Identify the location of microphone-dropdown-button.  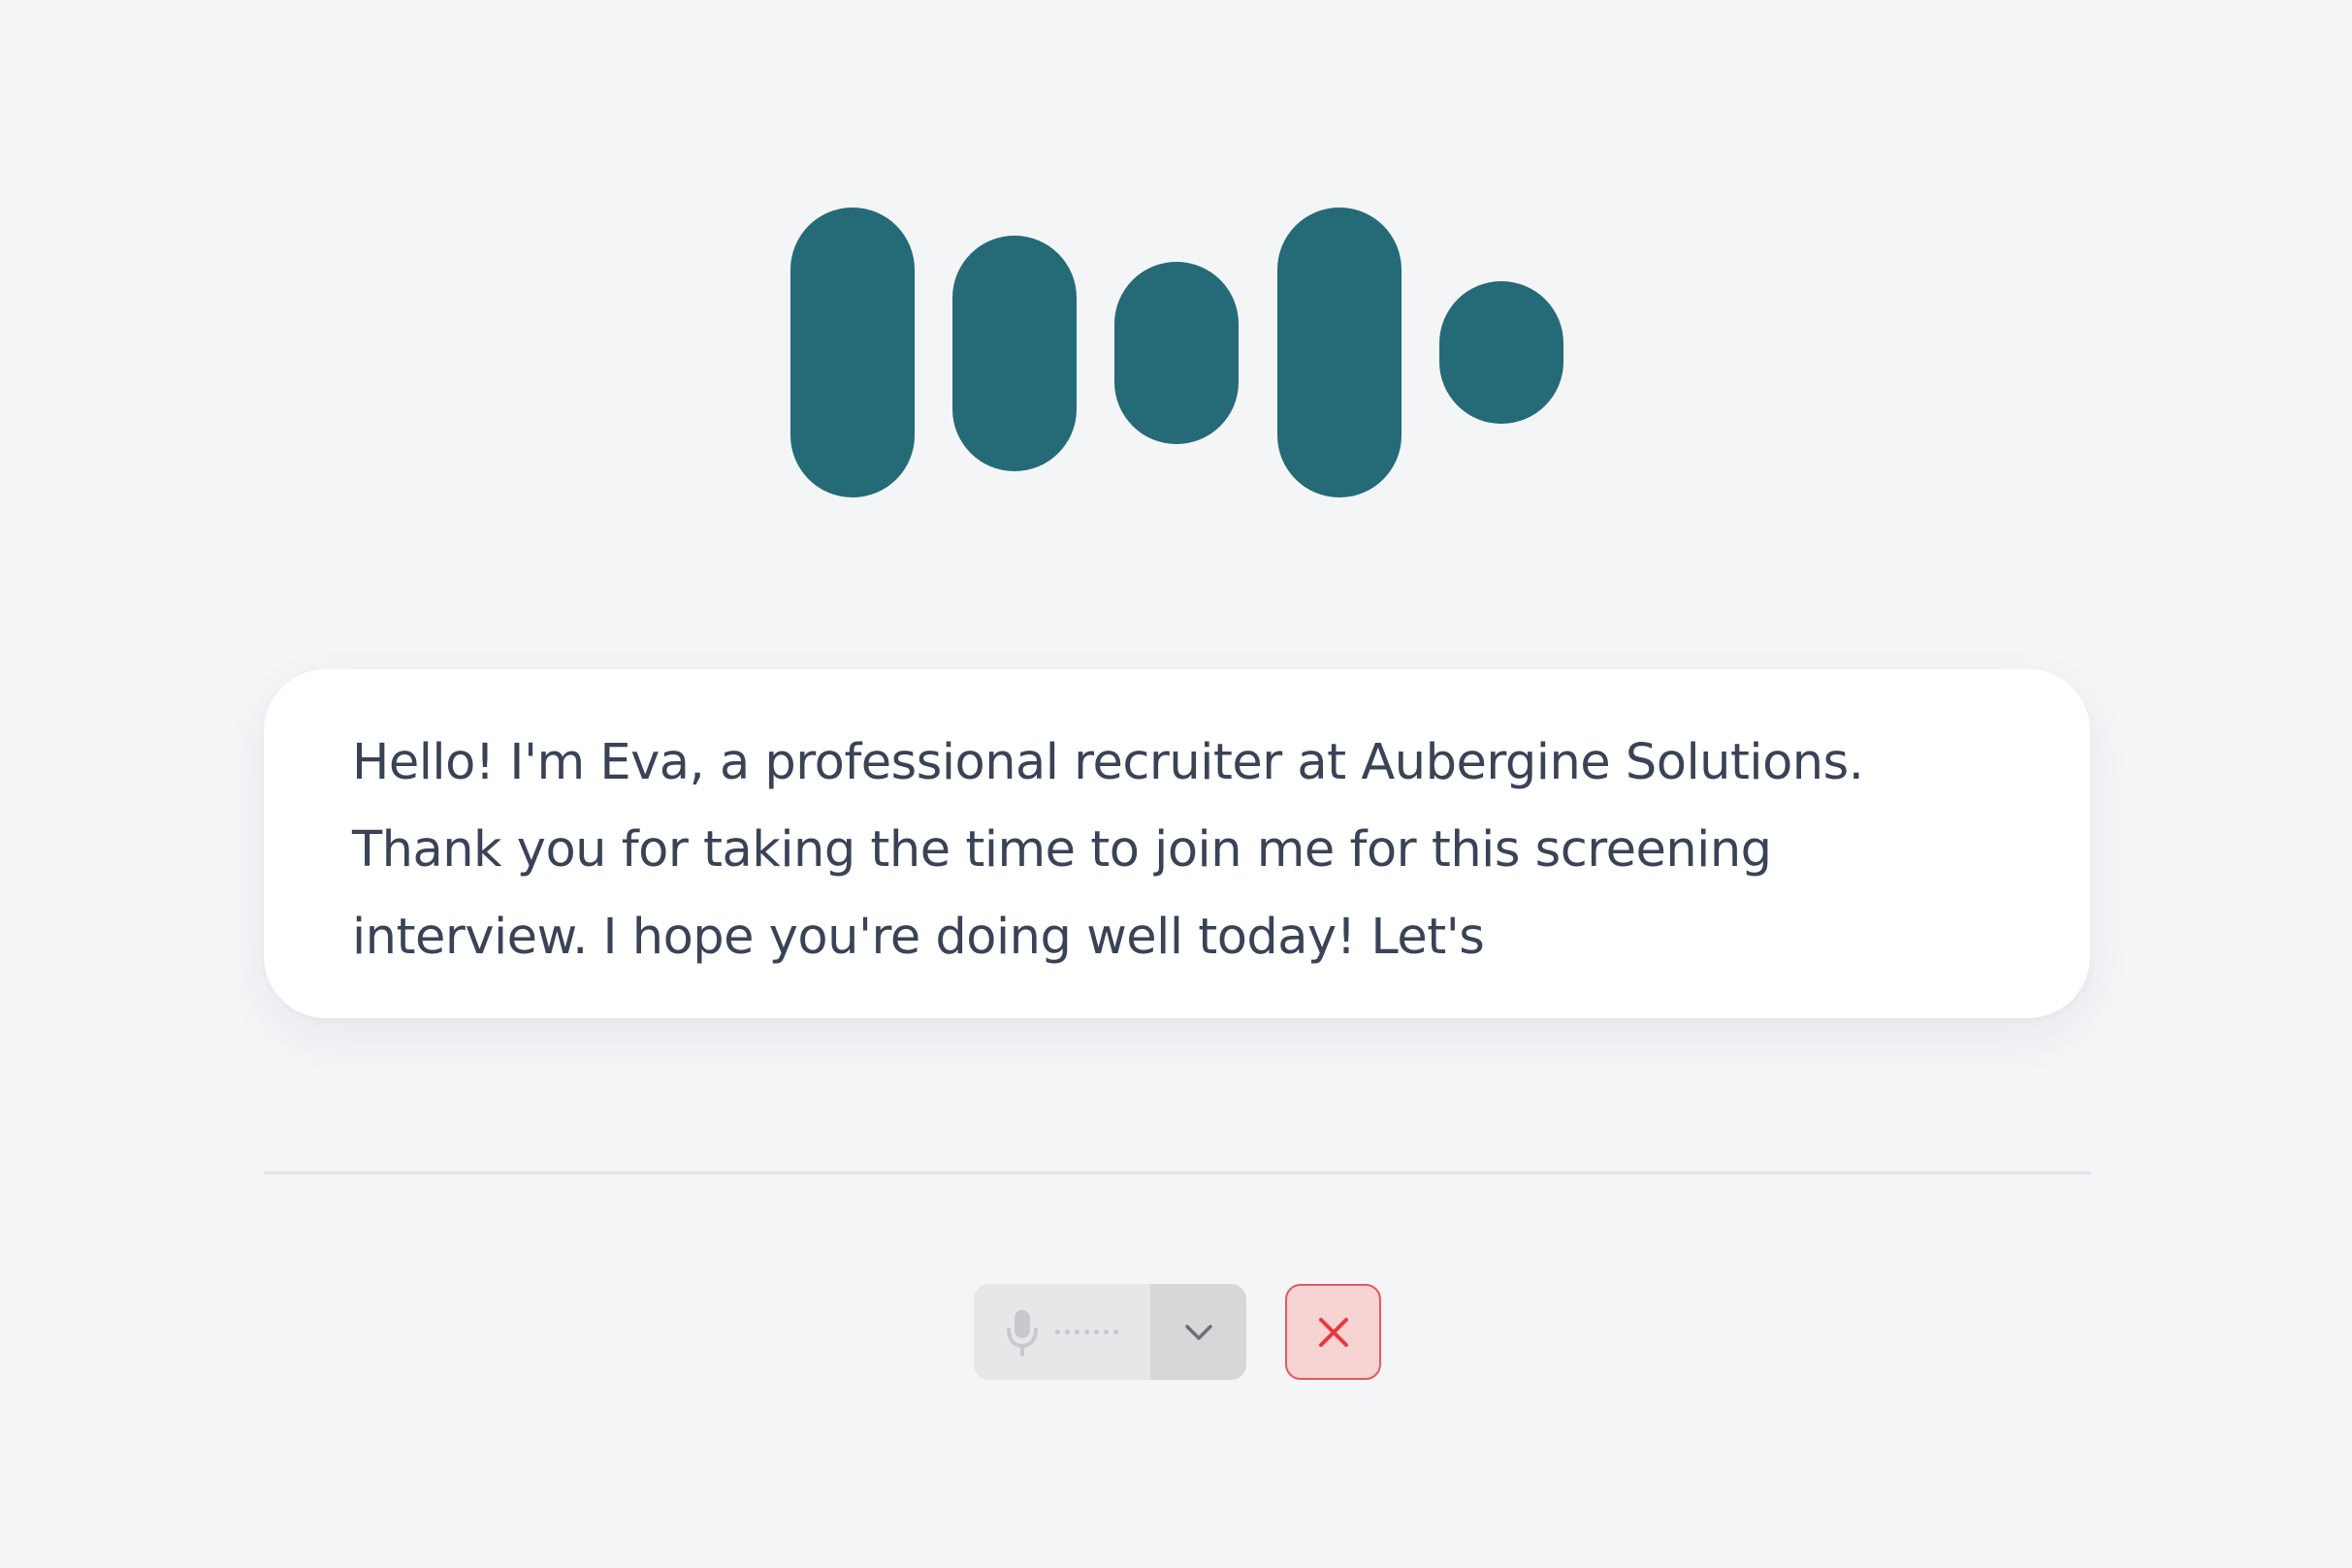
(1198, 1332).